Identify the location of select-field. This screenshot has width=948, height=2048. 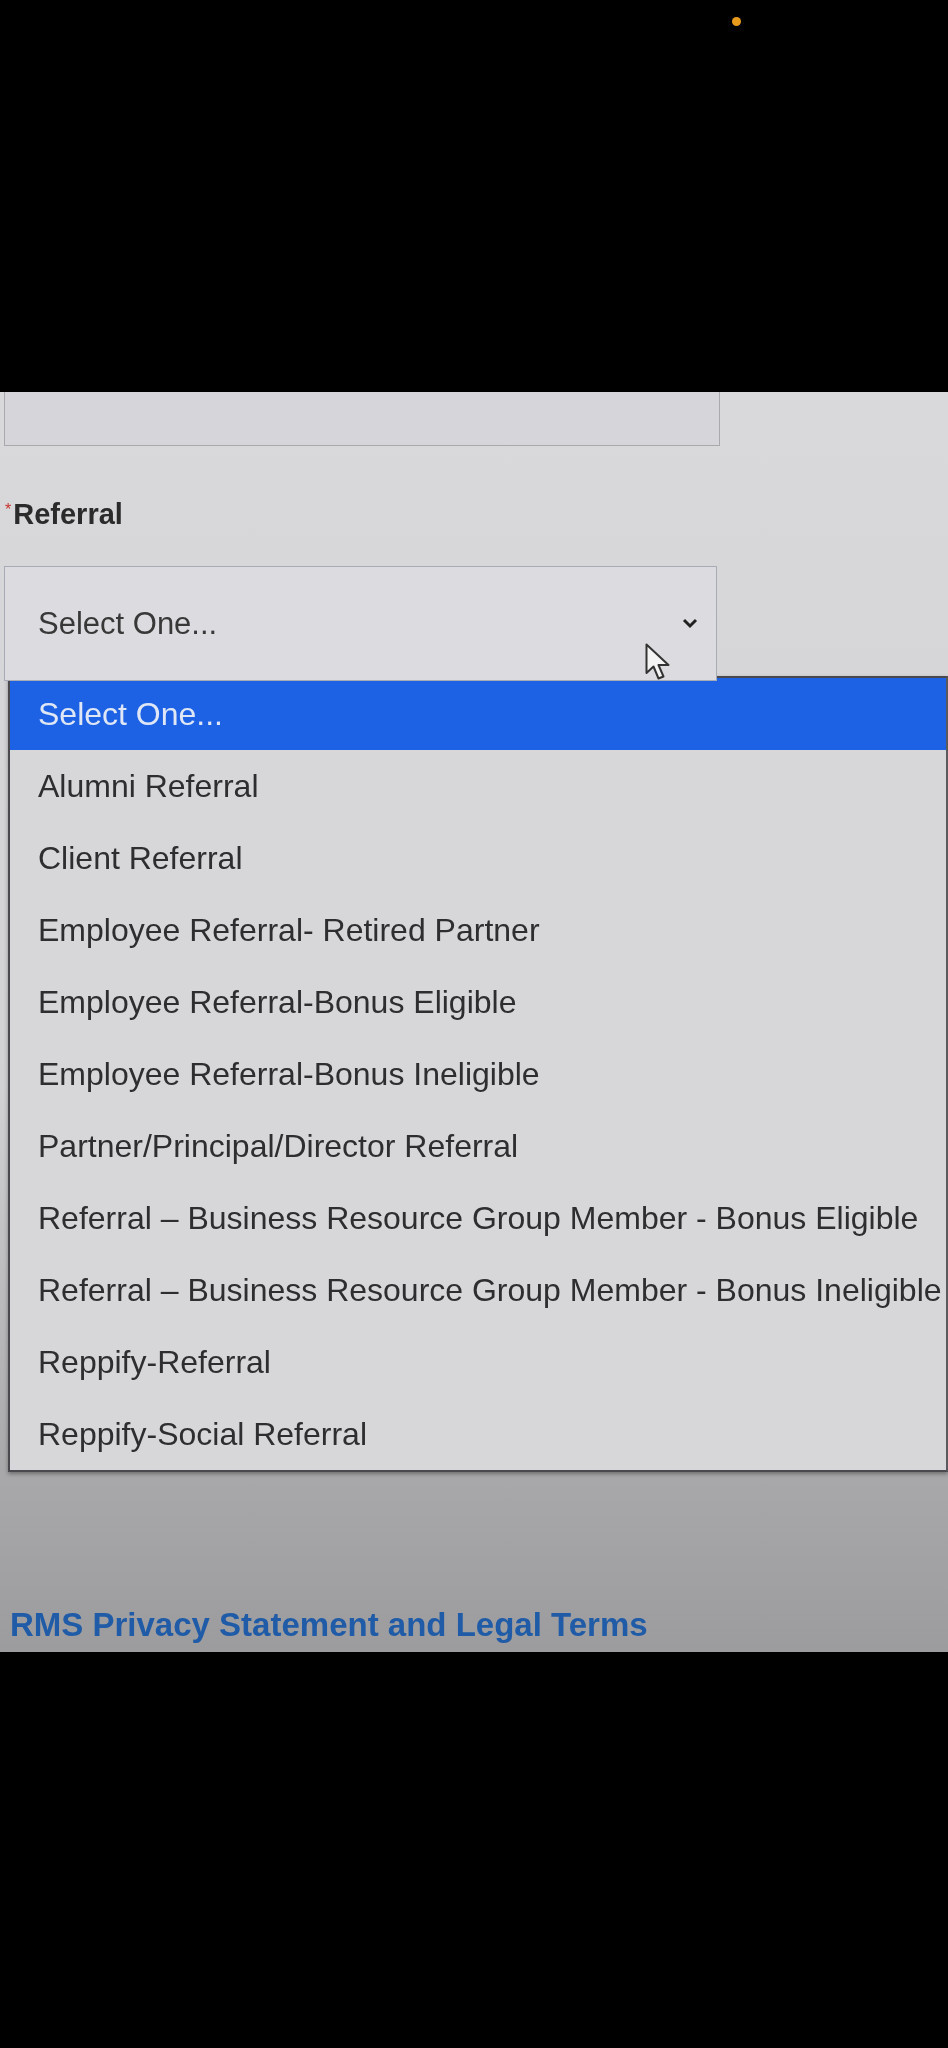
(362, 419).